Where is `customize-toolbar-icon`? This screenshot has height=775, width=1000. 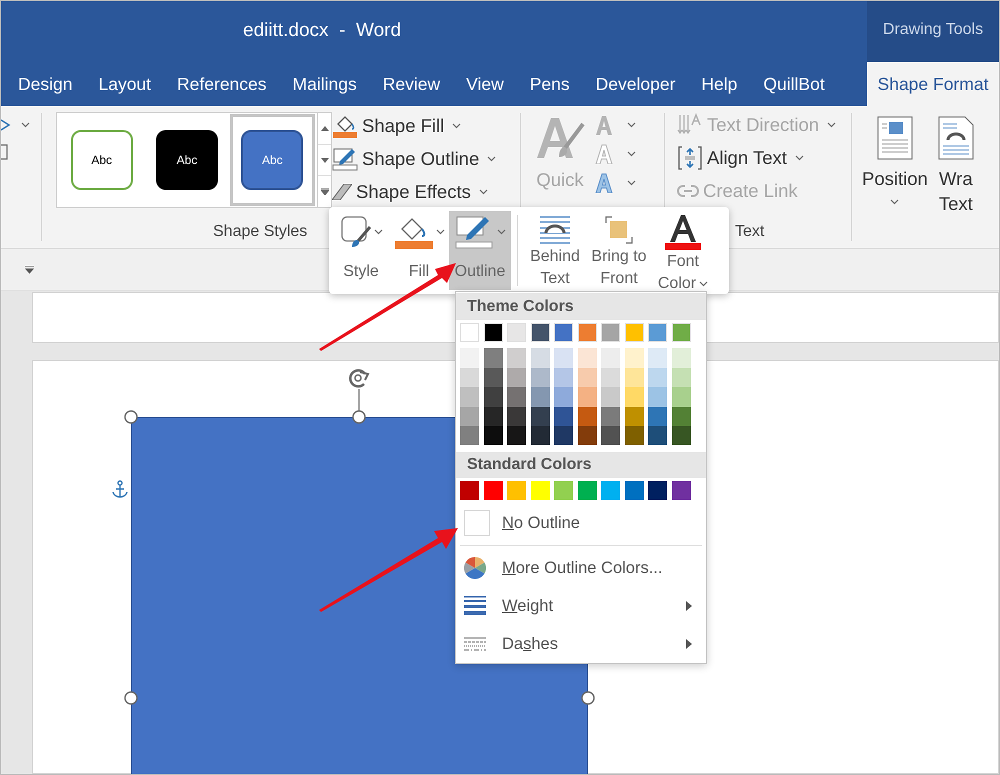
customize-toolbar-icon is located at coordinates (29, 270).